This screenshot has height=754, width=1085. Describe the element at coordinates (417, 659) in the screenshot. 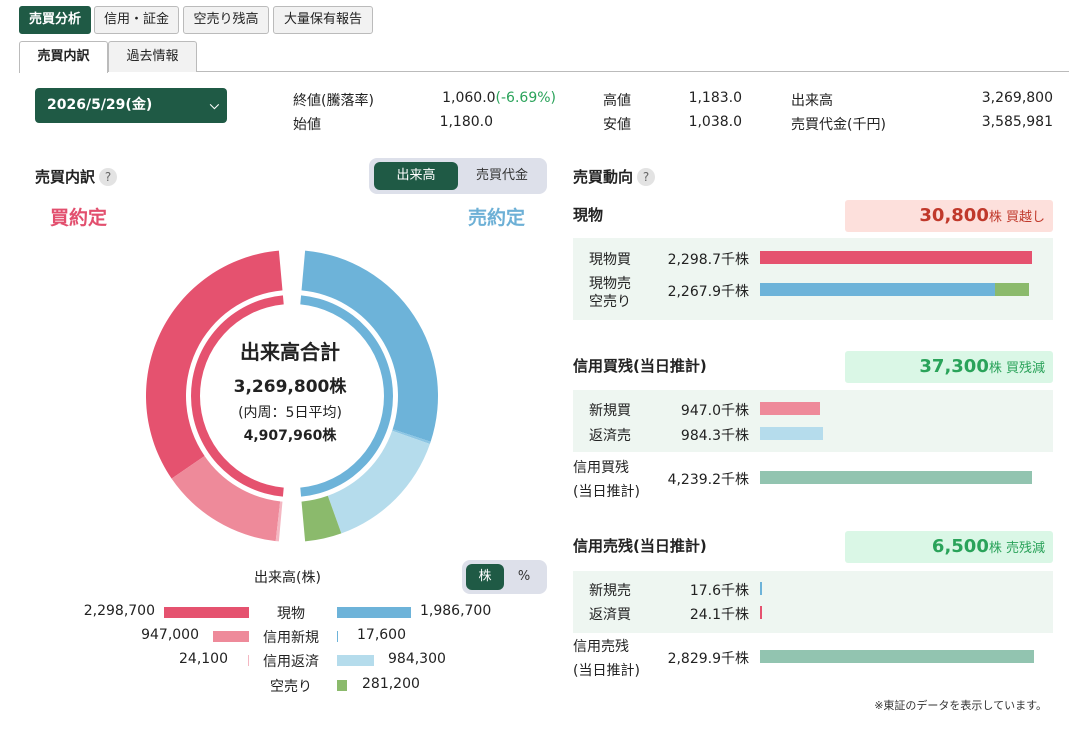

I see `legend-sell-close-value: 984,300` at that location.